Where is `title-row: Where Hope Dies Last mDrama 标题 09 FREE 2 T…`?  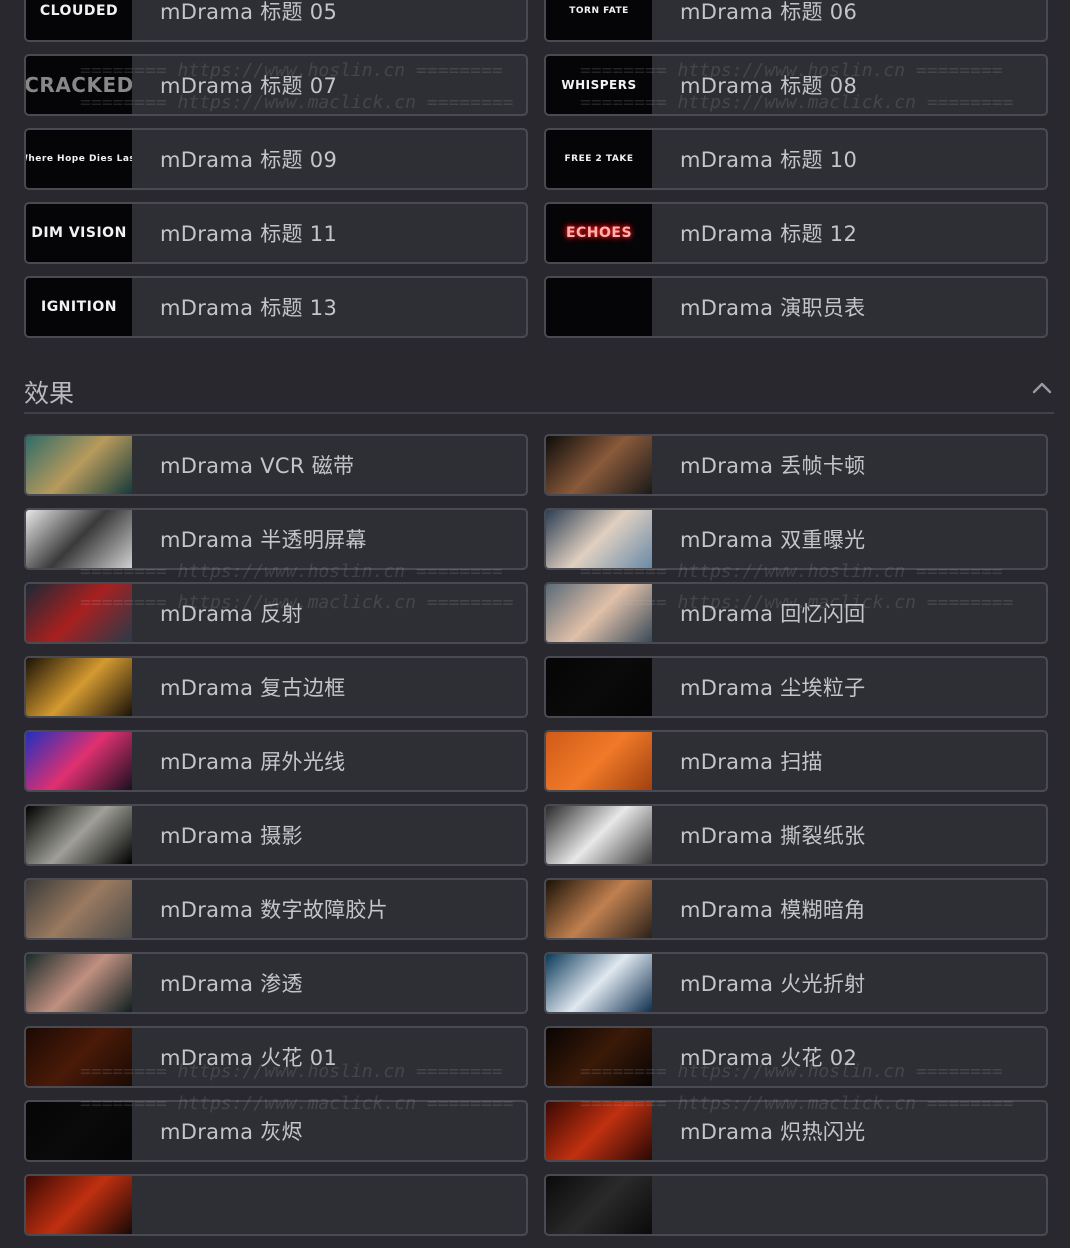 title-row: Where Hope Dies Last mDrama 标题 09 FREE 2 T… is located at coordinates (536, 159).